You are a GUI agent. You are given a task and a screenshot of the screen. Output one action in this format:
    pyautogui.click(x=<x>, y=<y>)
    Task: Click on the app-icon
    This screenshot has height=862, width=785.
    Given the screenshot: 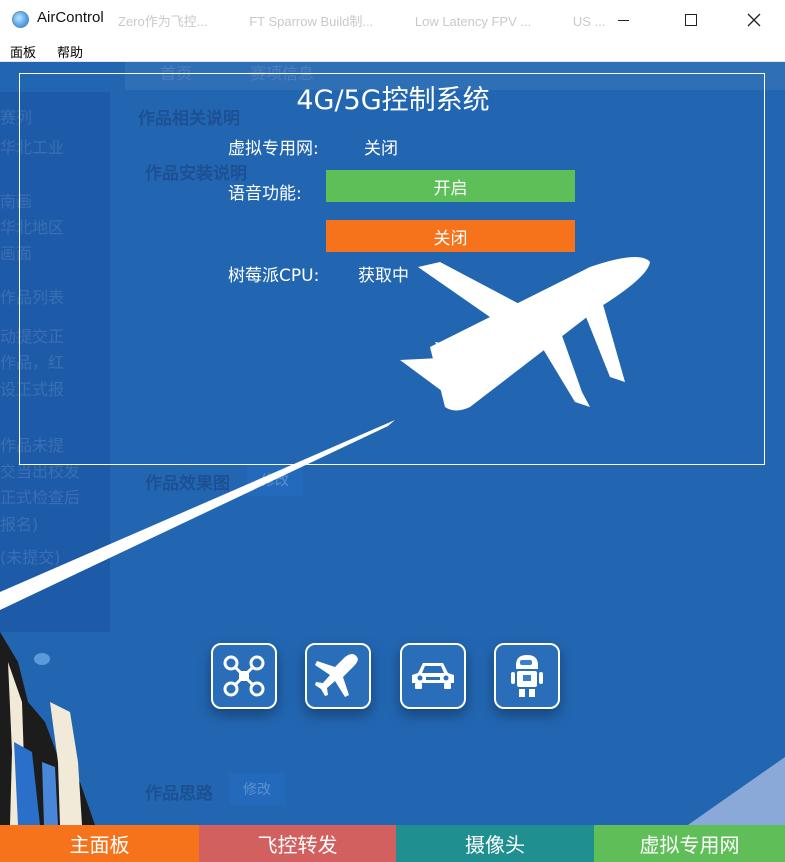 What is the action you would take?
    pyautogui.click(x=20, y=19)
    